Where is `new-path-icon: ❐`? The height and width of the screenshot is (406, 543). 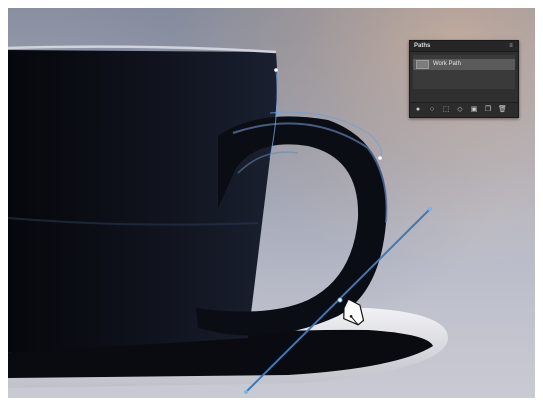
new-path-icon: ❐ is located at coordinates (488, 110).